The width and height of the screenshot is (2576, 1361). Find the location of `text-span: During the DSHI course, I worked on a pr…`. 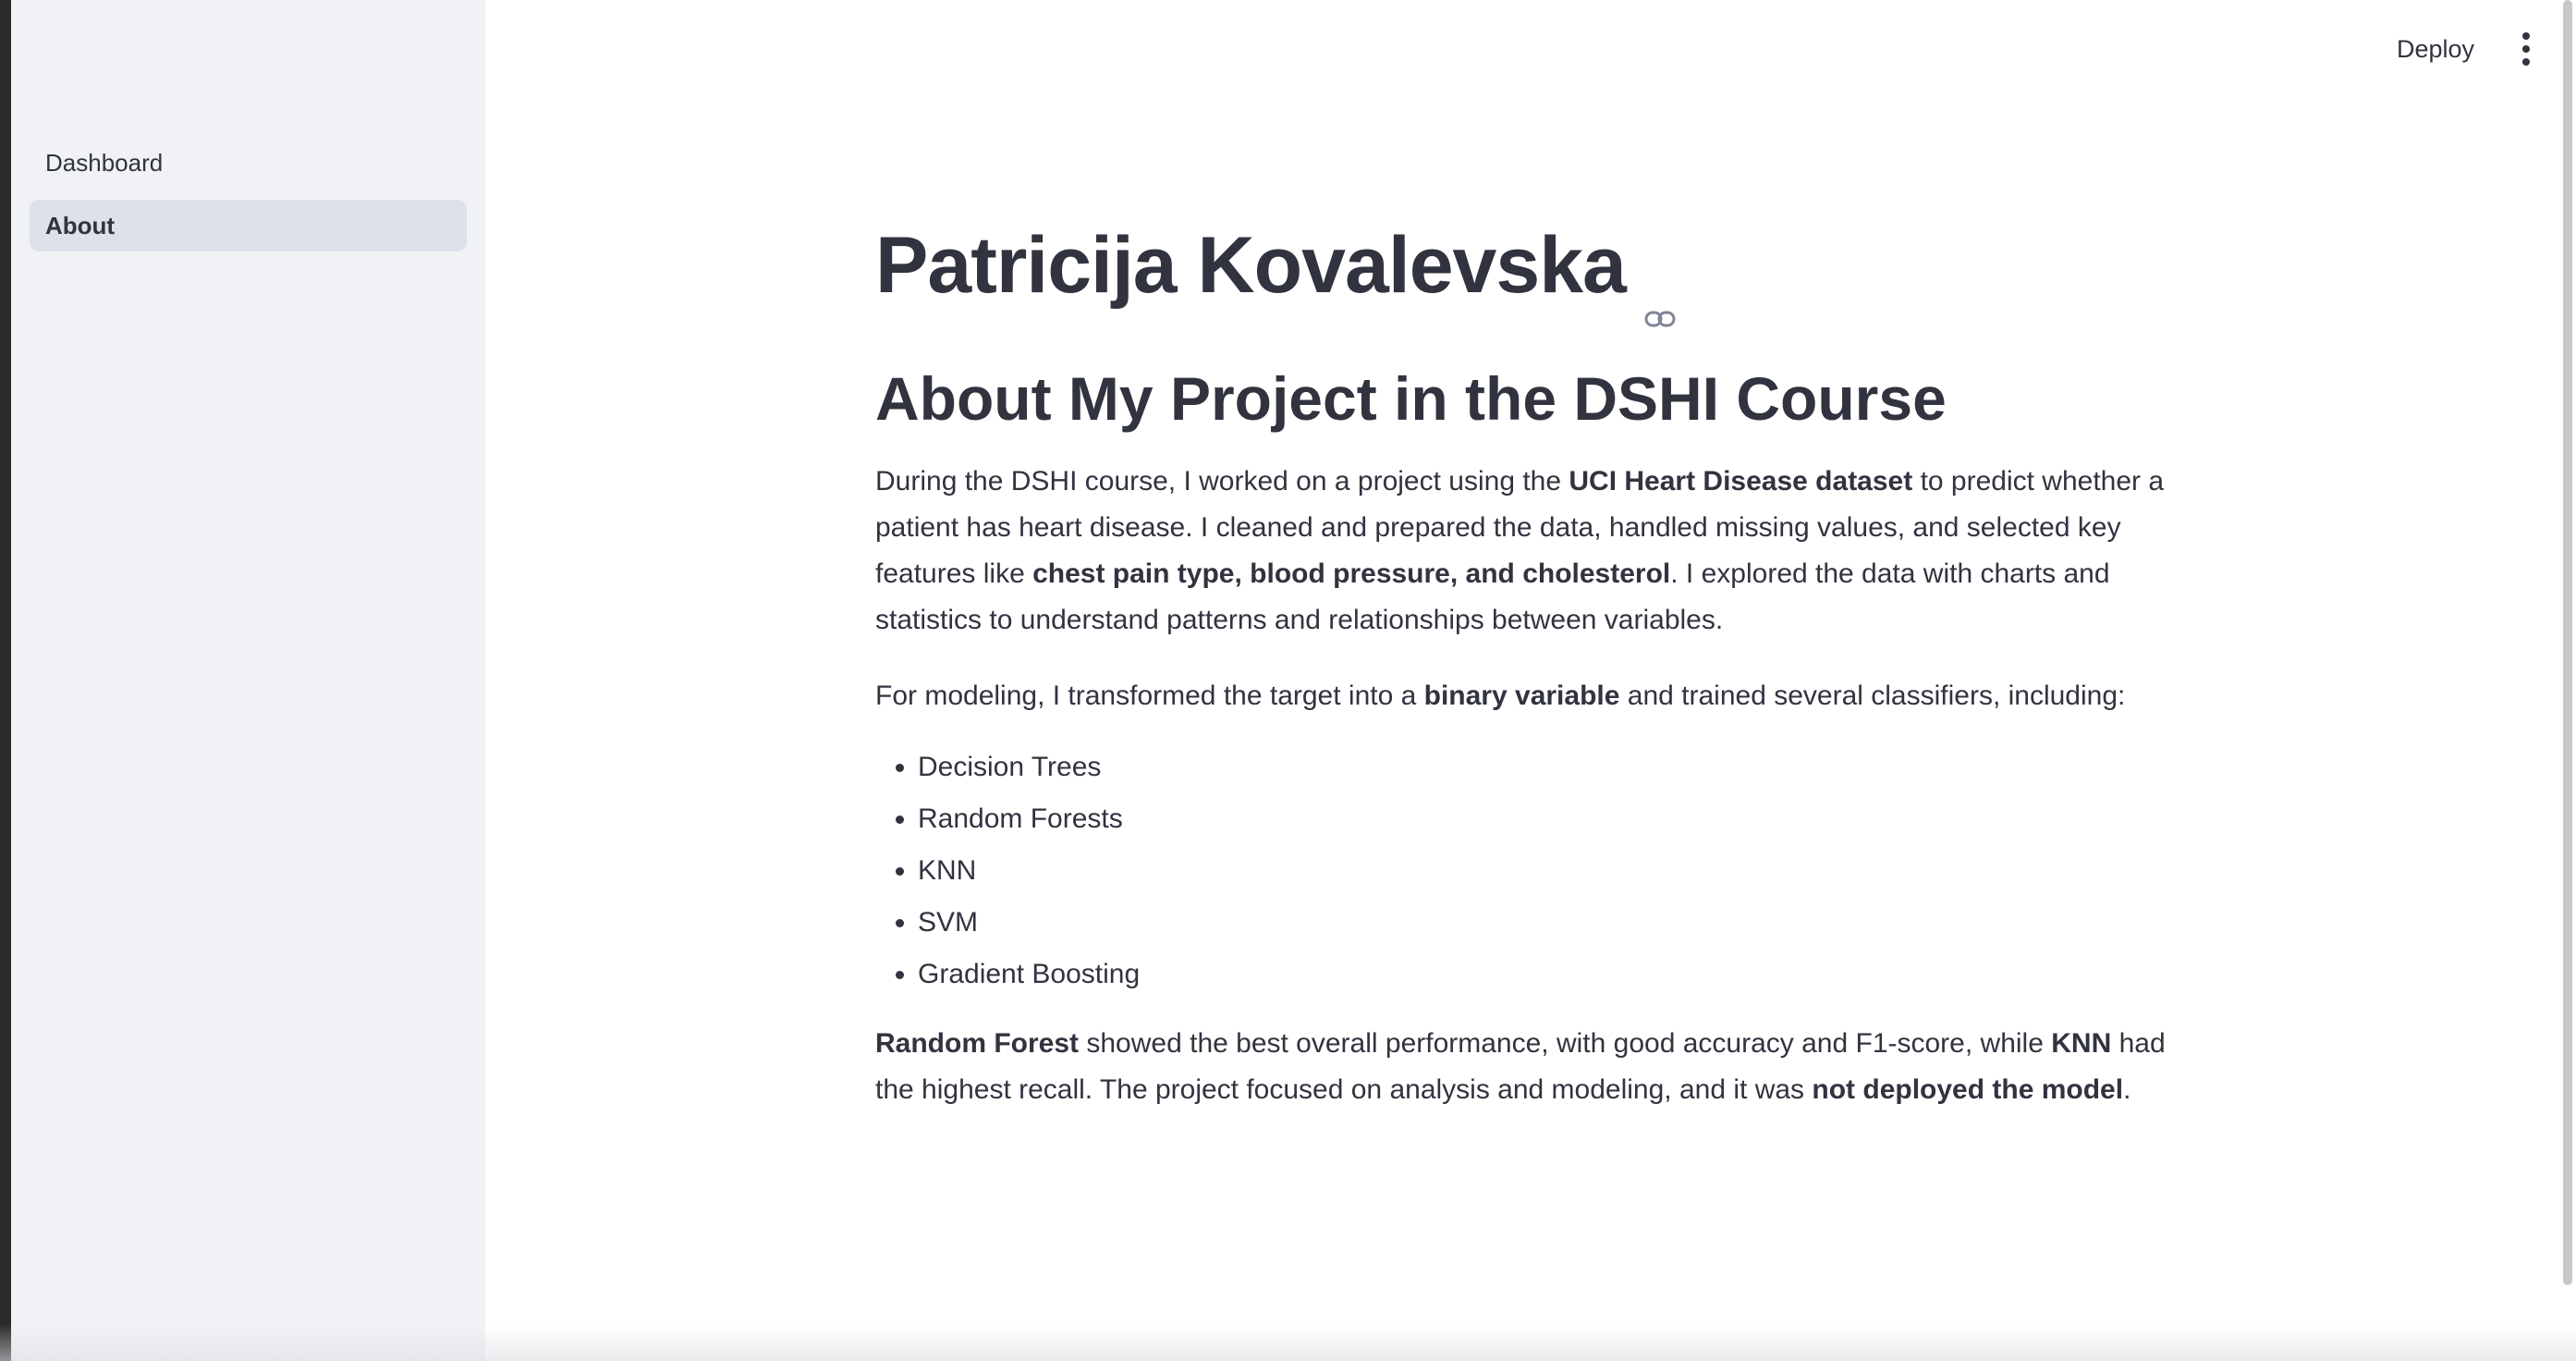

text-span: During the DSHI course, I worked on a pr… is located at coordinates (1222, 481).